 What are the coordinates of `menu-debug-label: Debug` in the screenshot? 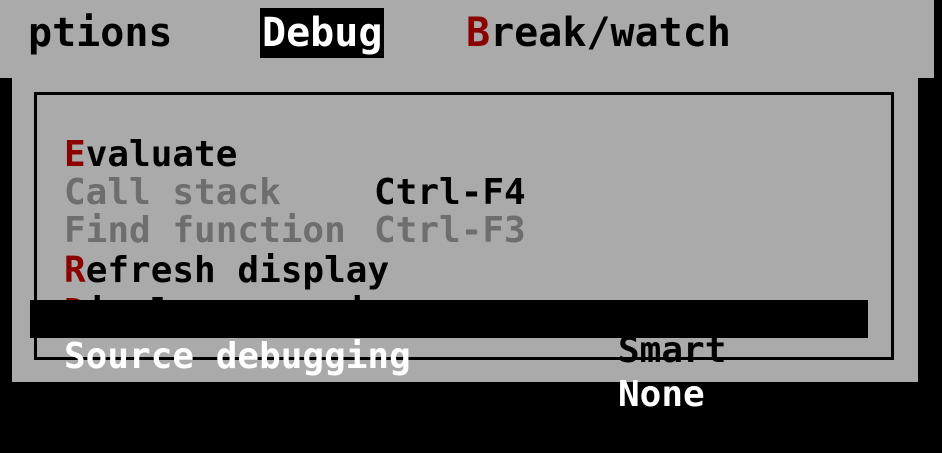 It's located at (322, 33).